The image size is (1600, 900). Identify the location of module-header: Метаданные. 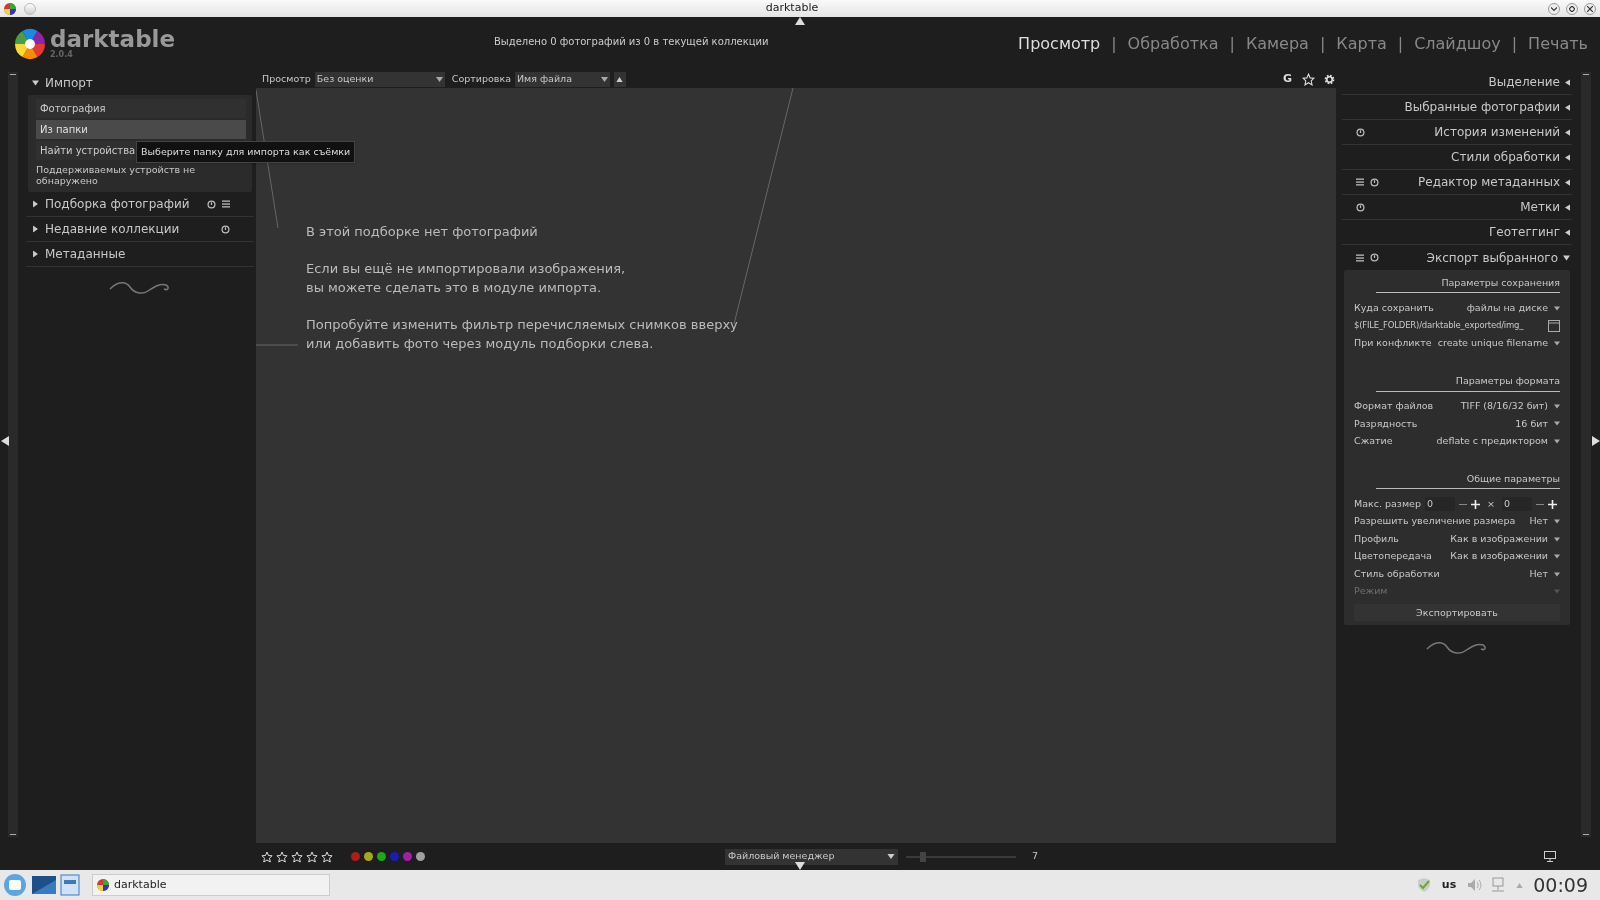
(140, 254).